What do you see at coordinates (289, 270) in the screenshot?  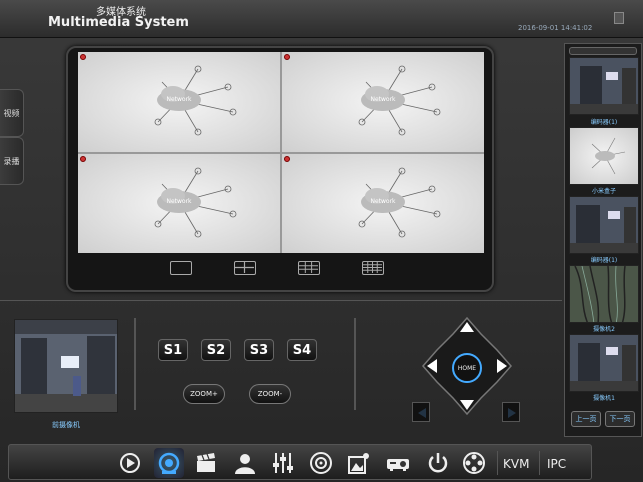 I see `layout-selector` at bounding box center [289, 270].